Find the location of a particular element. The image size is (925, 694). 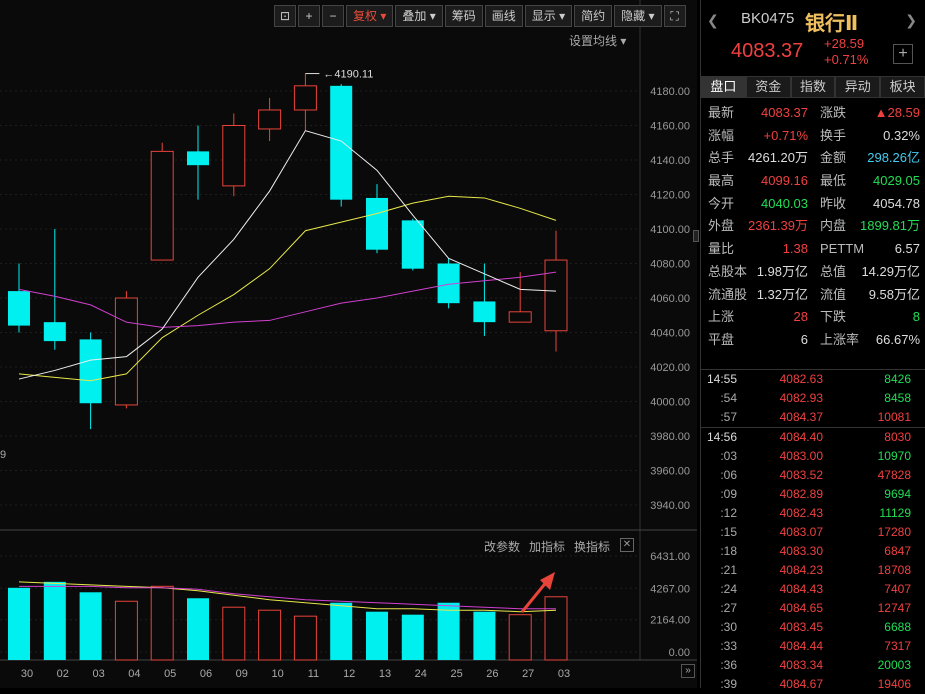

stat-cell: 上涨率 66.67% is located at coordinates (869, 340).